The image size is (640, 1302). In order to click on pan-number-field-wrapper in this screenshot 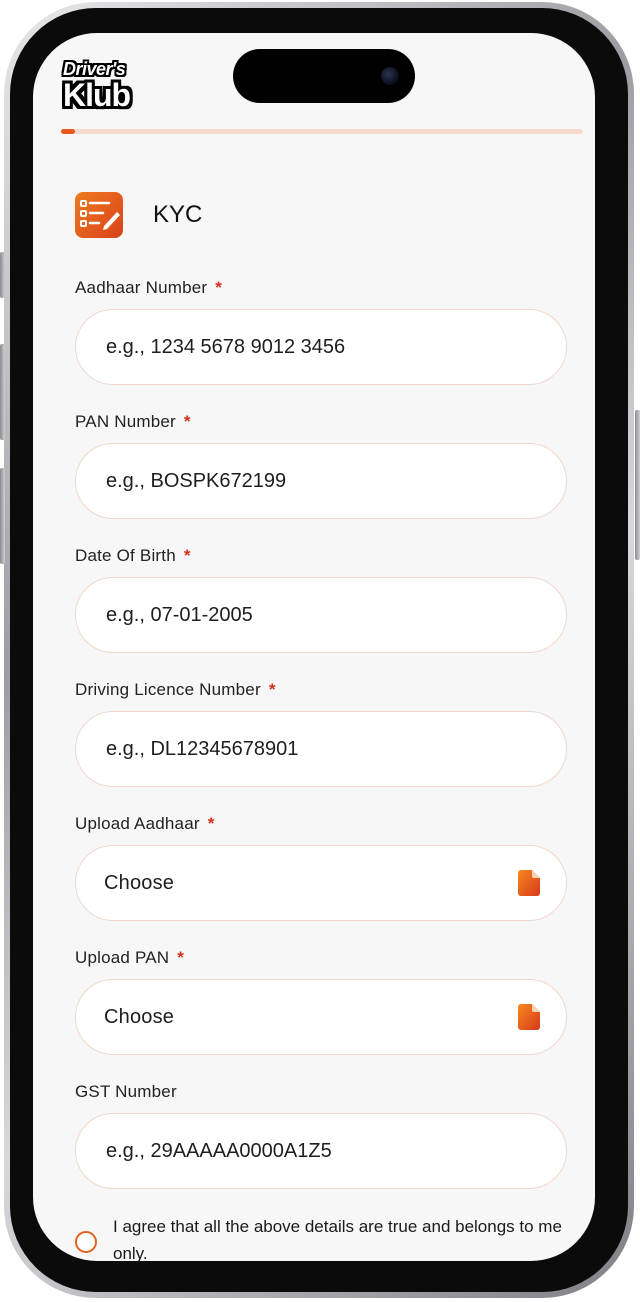, I will do `click(321, 481)`.